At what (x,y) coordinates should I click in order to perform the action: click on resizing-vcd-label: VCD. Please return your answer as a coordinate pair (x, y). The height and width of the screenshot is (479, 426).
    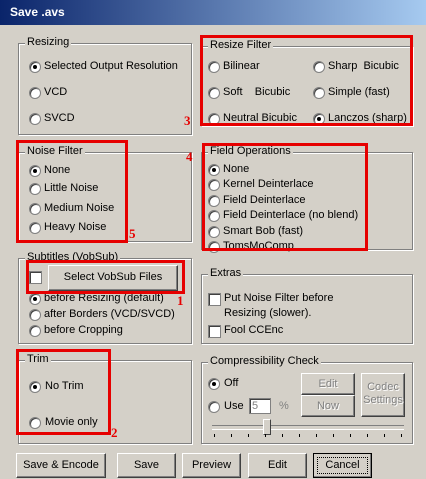
    Looking at the image, I should click on (56, 92).